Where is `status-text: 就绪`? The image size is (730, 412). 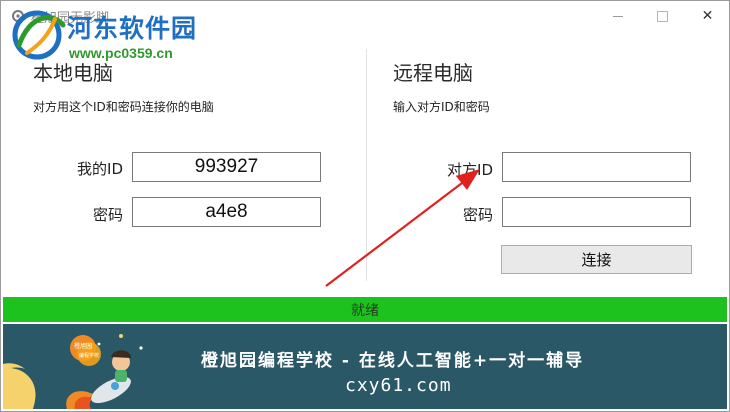
status-text: 就绪 is located at coordinates (365, 310).